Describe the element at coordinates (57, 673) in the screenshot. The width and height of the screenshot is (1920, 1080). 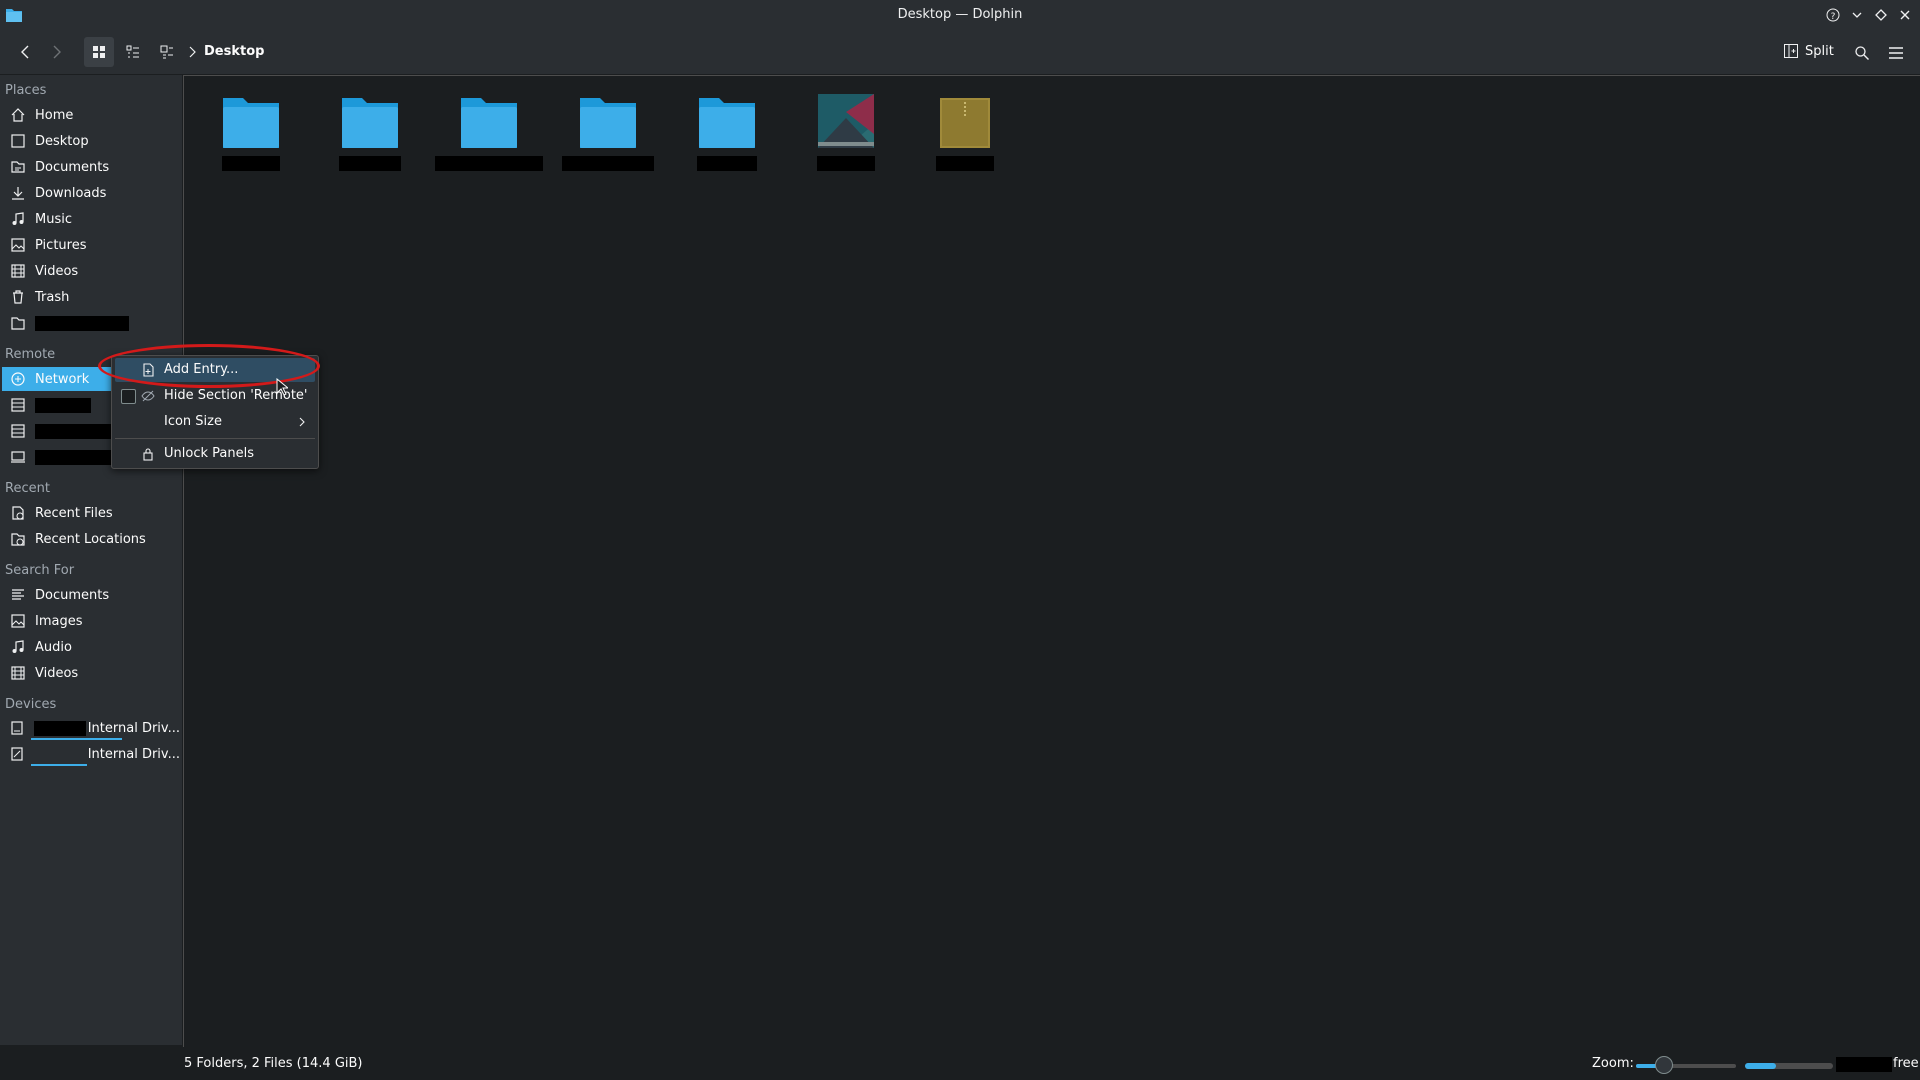
I see `sidebar-item-label: Videos` at that location.